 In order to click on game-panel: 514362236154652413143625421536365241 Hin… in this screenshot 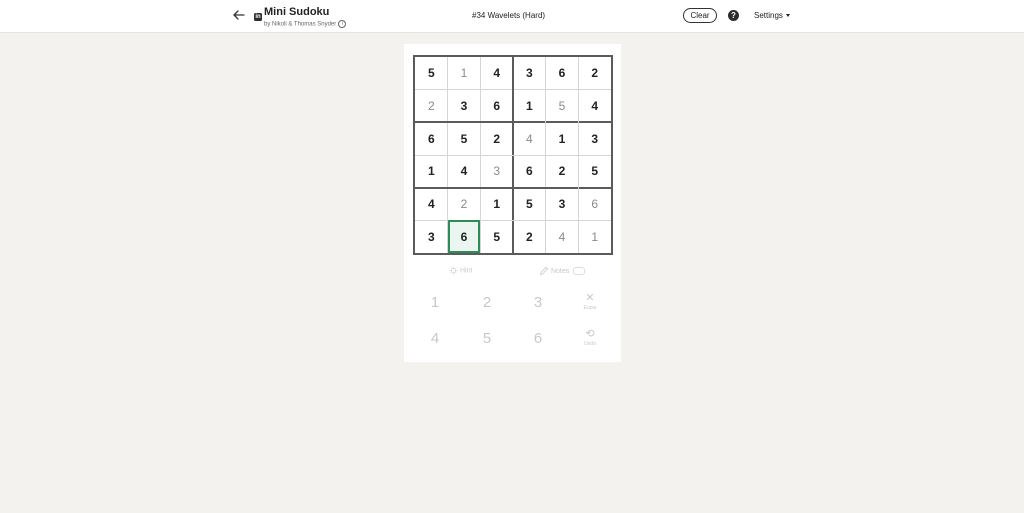, I will do `click(512, 203)`.